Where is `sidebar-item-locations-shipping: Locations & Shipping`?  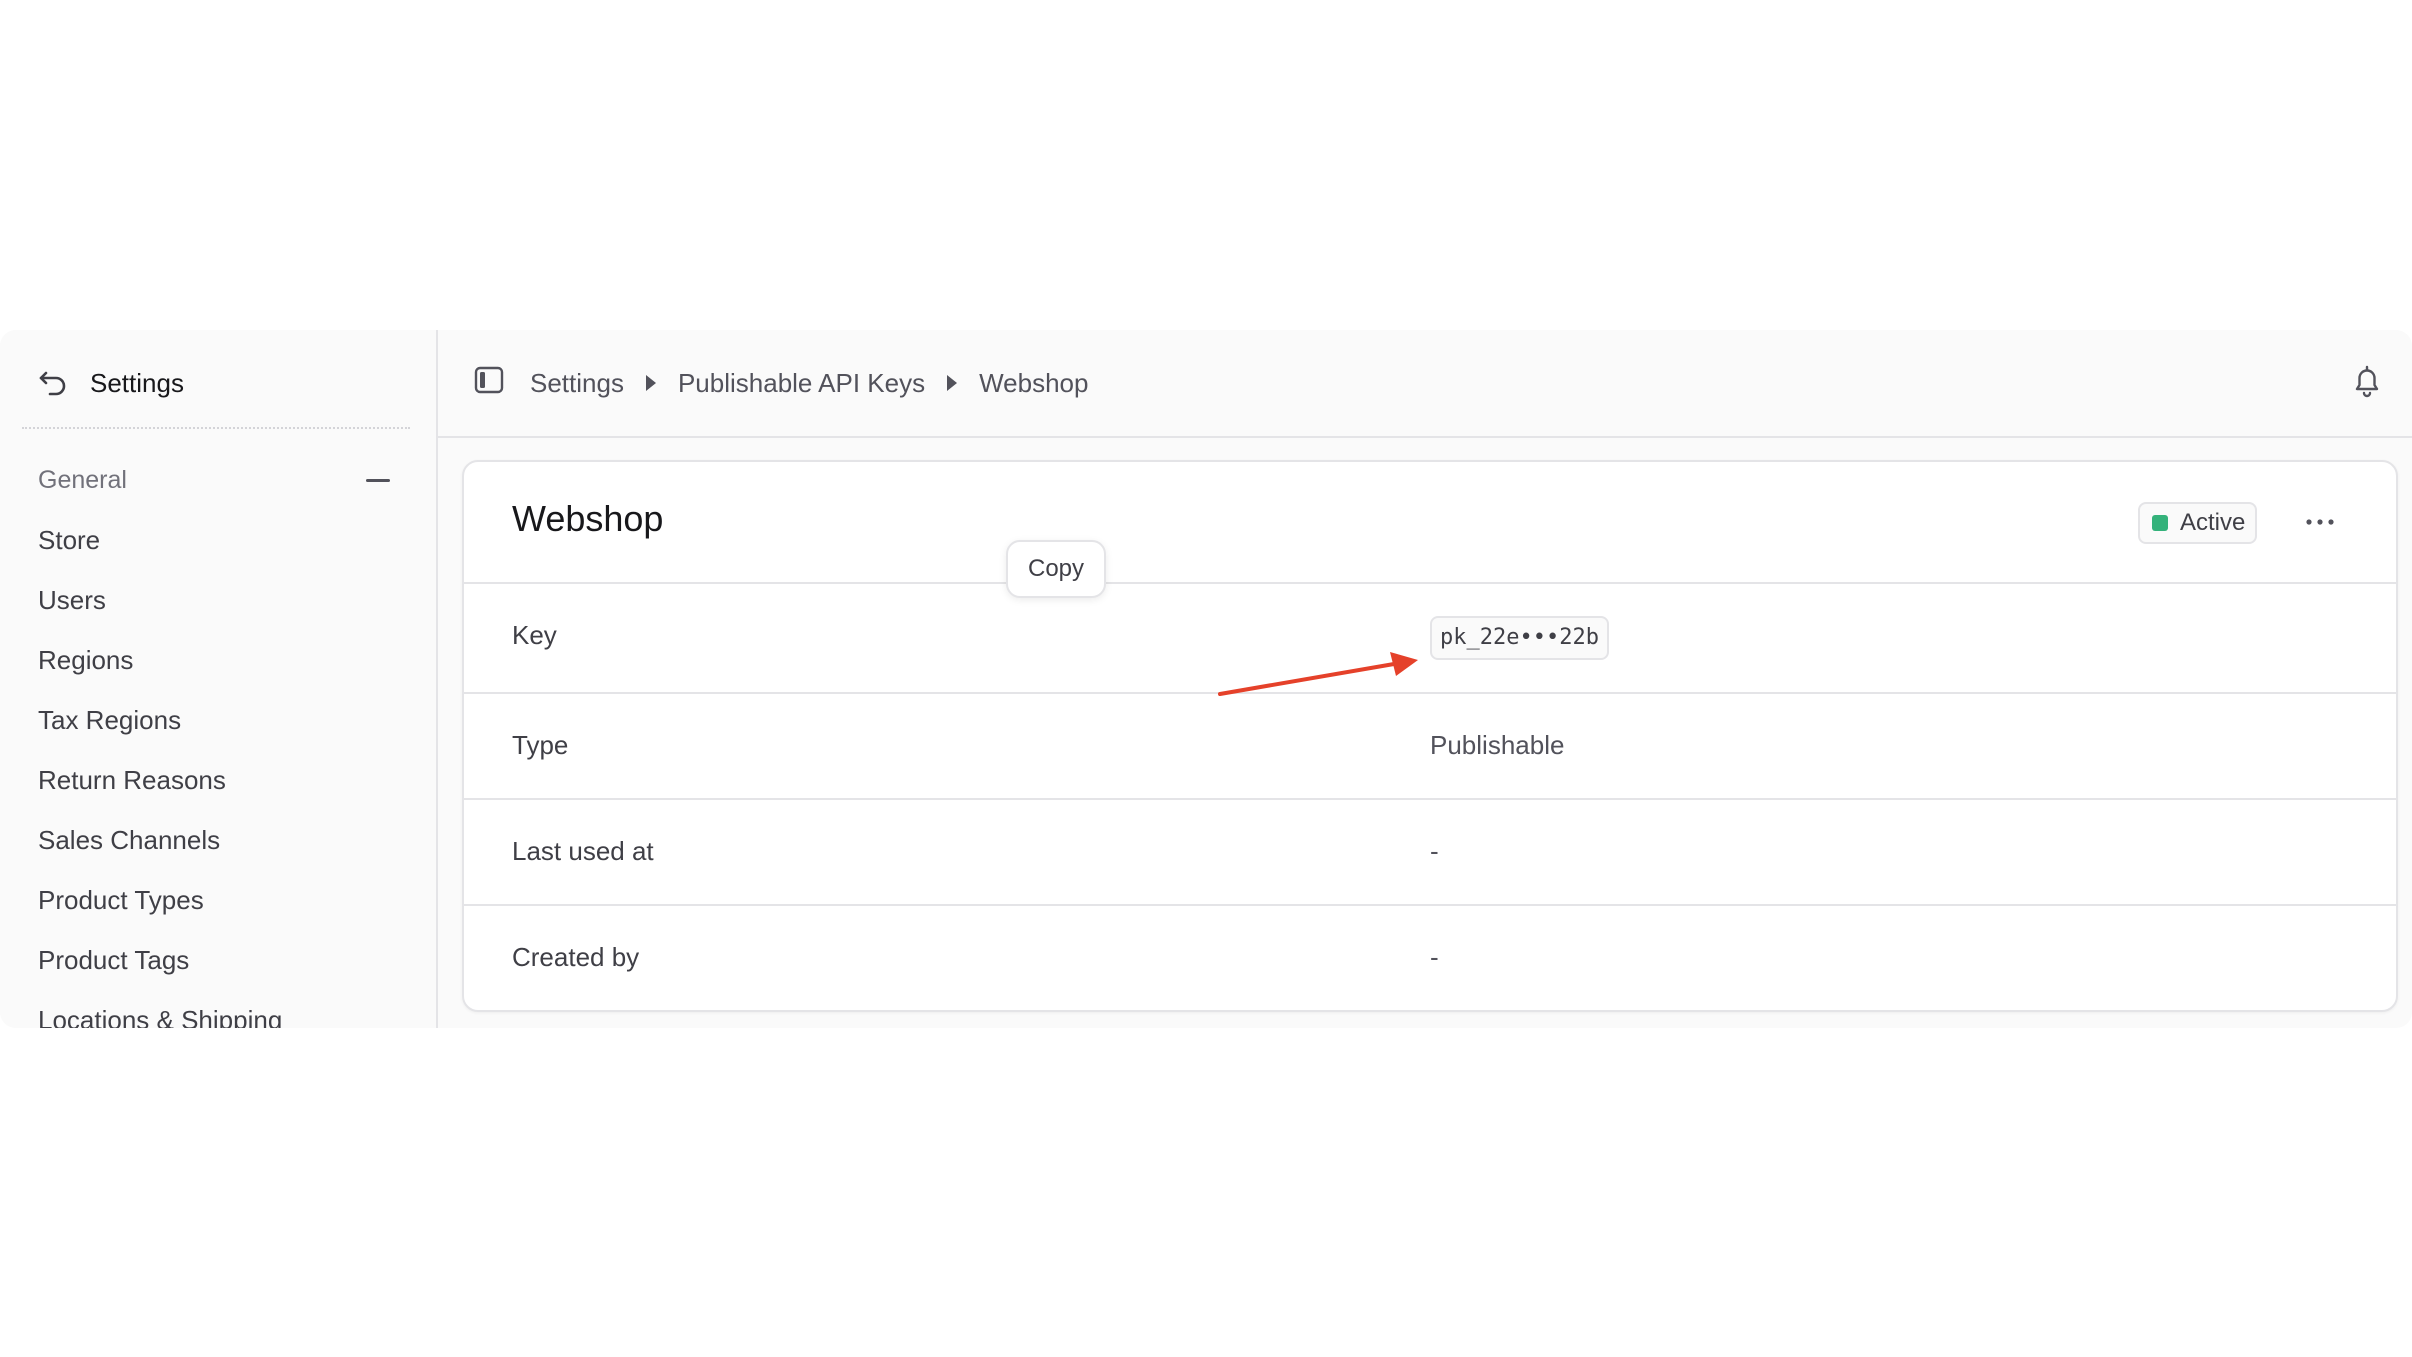
sidebar-item-locations-shipping: Locations & Shipping is located at coordinates (160, 1013).